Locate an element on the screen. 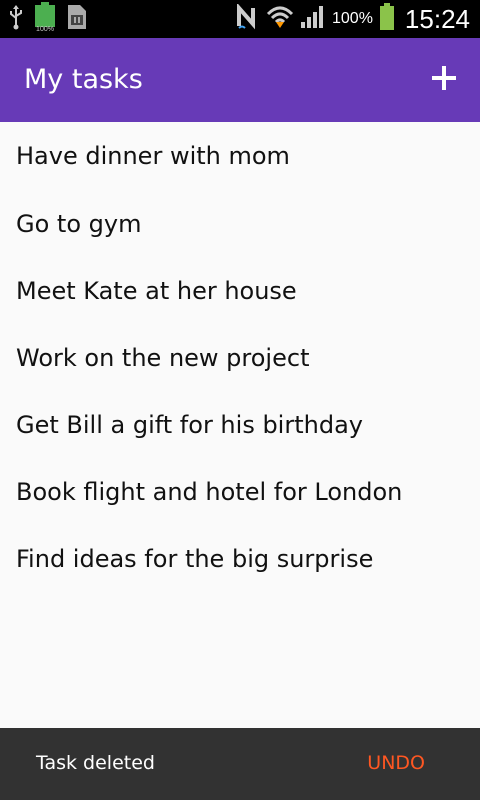 The width and height of the screenshot is (480, 800). battery-percentage: 100% is located at coordinates (352, 18).